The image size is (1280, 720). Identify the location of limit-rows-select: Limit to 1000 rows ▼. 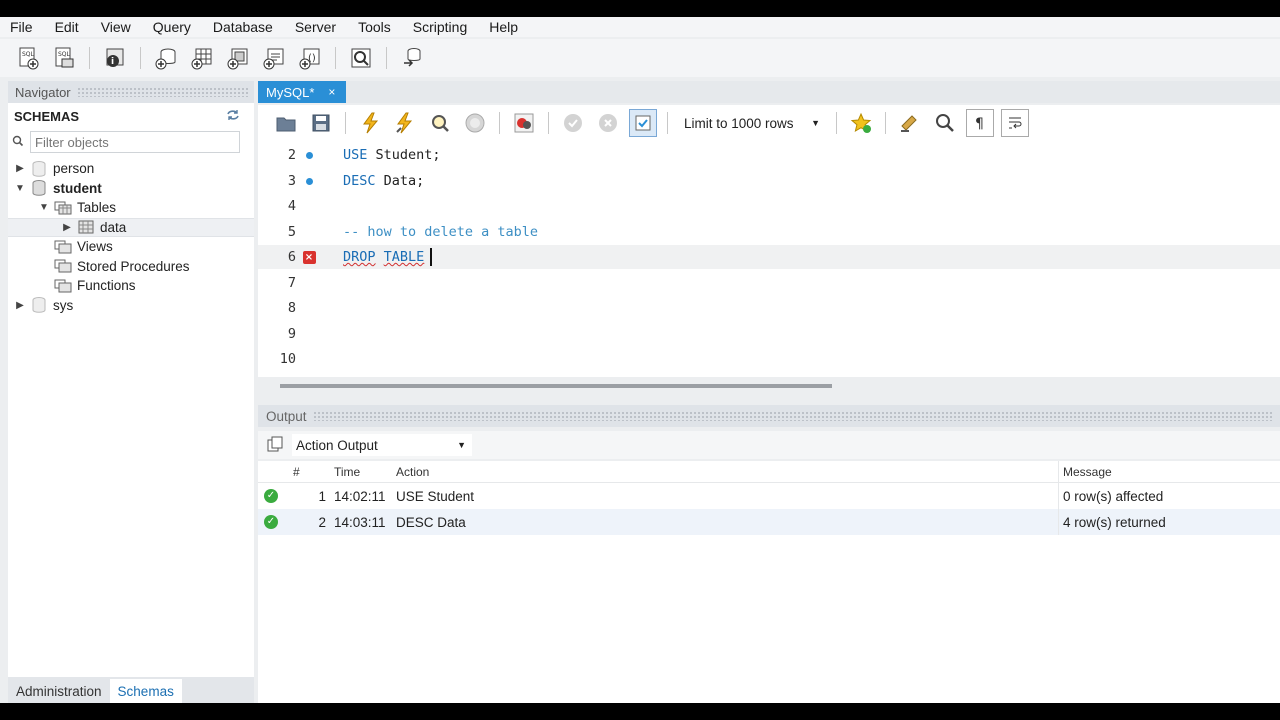
(752, 123).